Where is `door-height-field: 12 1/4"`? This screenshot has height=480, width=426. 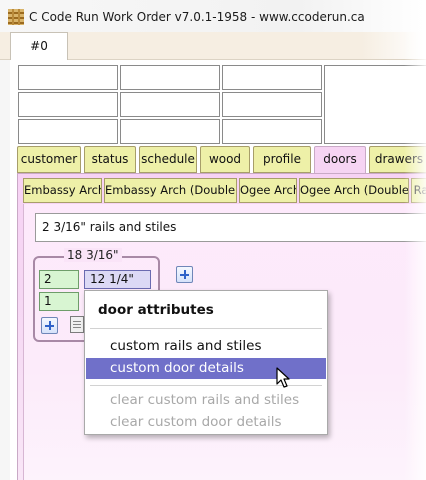
door-height-field: 12 1/4" is located at coordinates (117, 279).